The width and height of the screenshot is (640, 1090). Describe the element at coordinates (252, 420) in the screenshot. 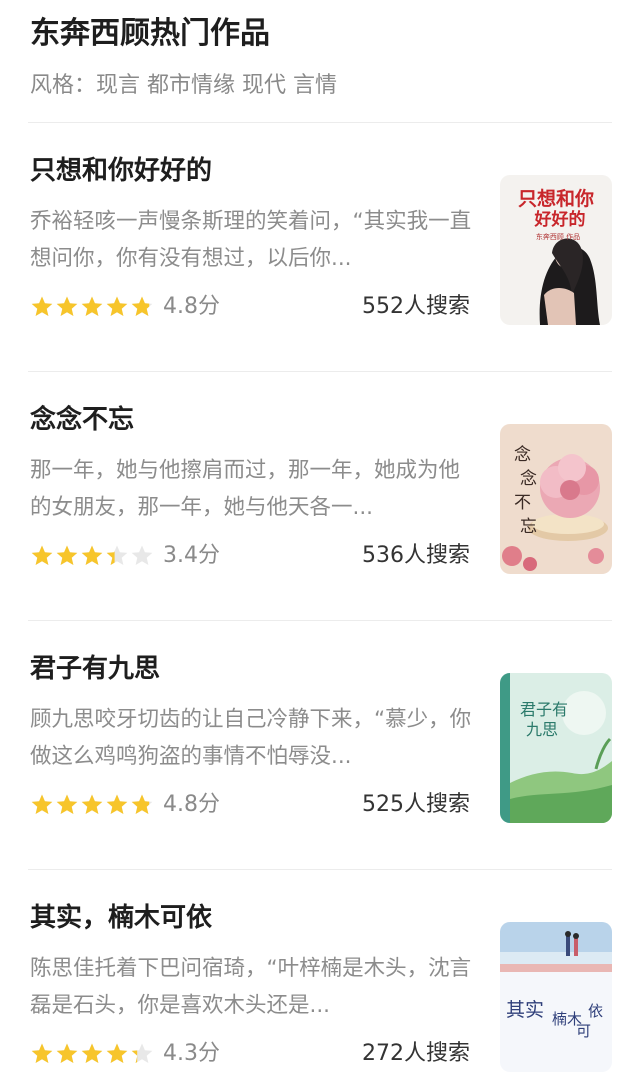

I see `book-title: 念念不忘` at that location.